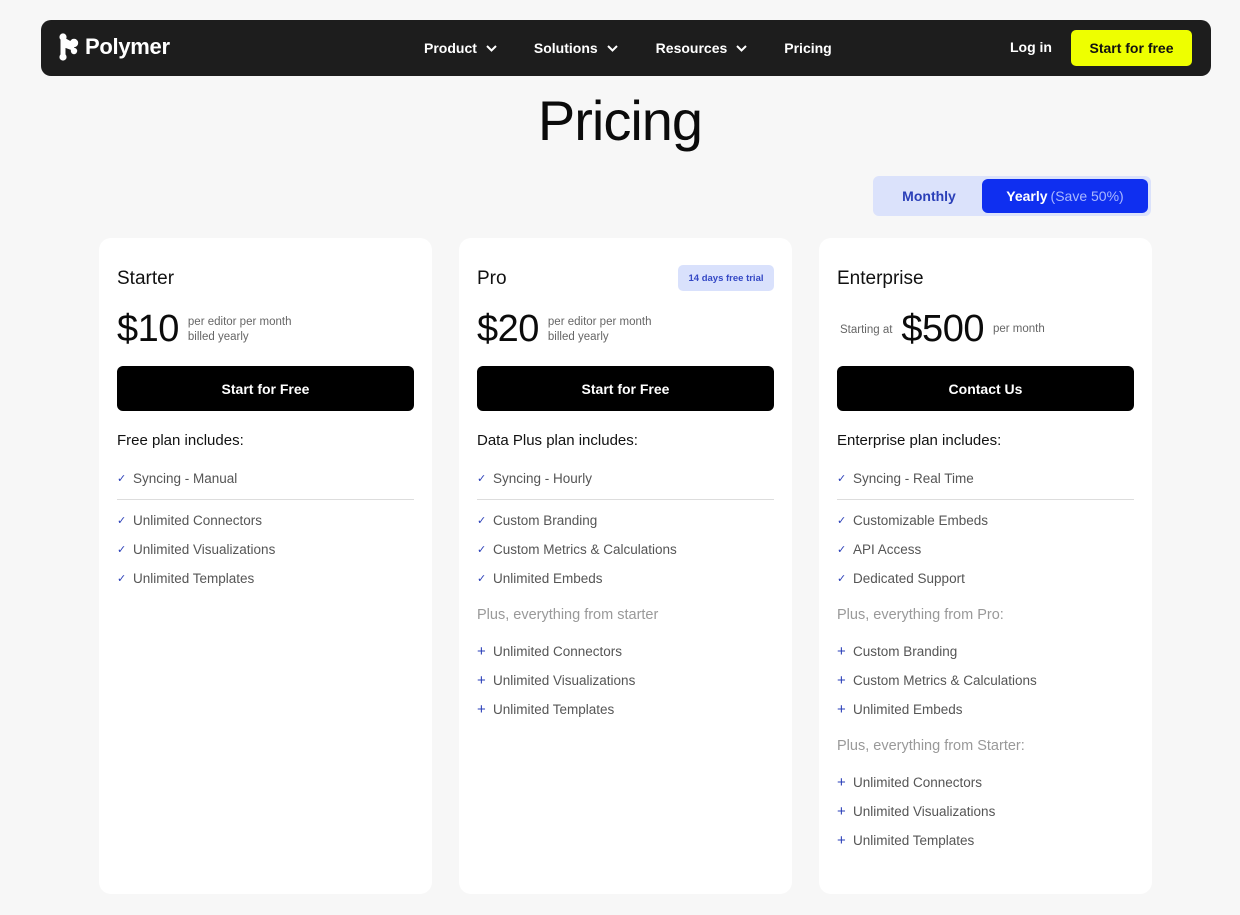 The width and height of the screenshot is (1240, 915). What do you see at coordinates (568, 615) in the screenshot?
I see `plus-section-heading: Plus, everything from starter` at bounding box center [568, 615].